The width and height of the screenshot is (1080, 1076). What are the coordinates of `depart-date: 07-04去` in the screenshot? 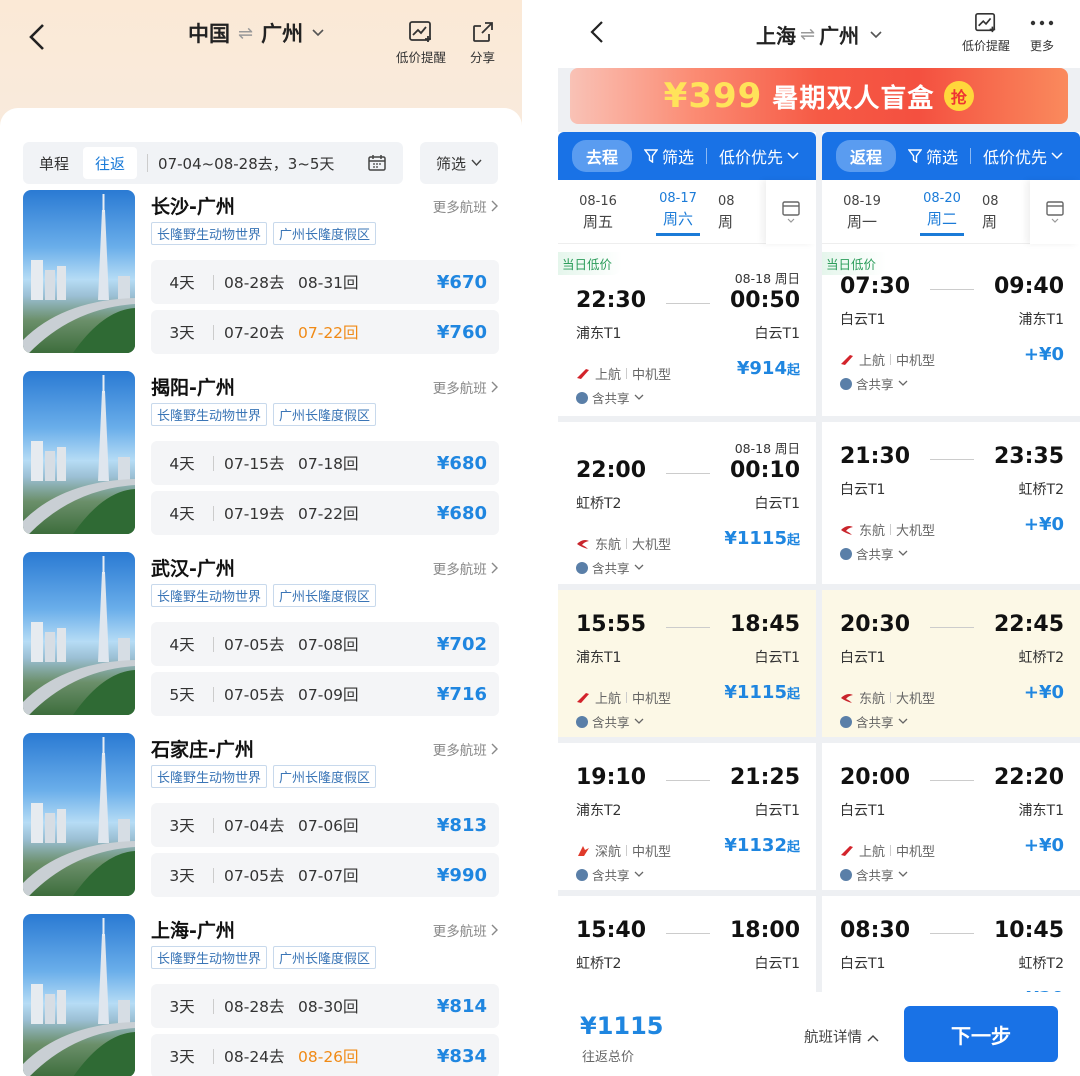 It's located at (254, 826).